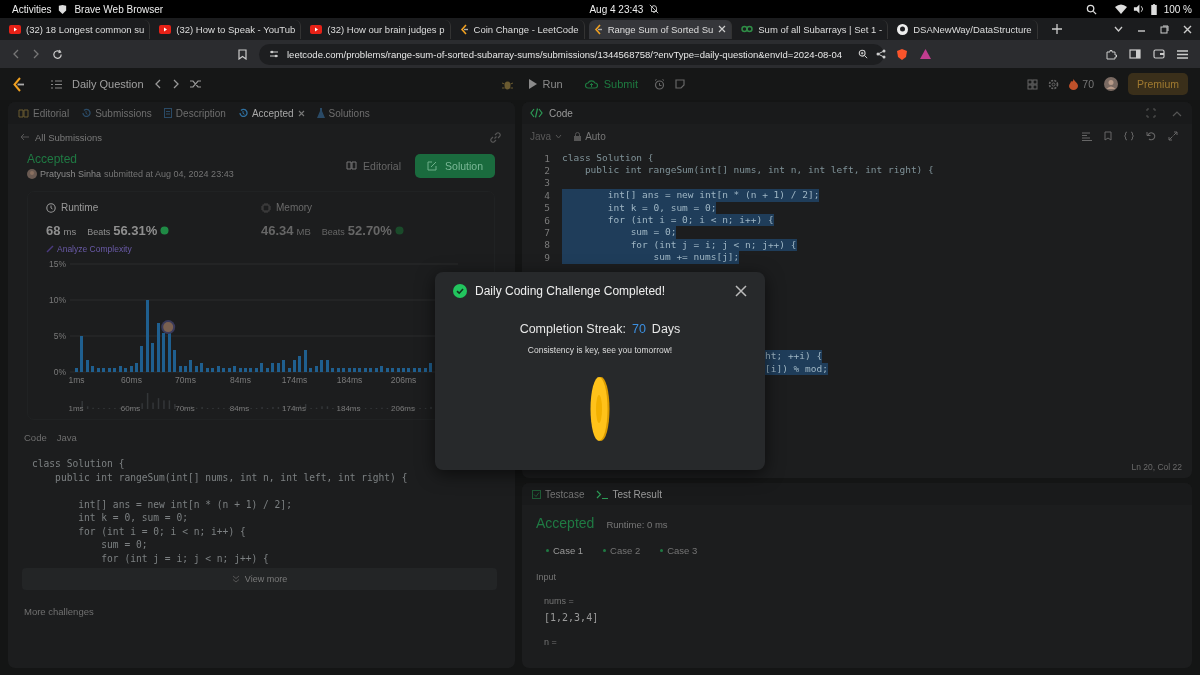  Describe the element at coordinates (71, 174) in the screenshot. I see `author-name: Pratyush Sinha` at that location.